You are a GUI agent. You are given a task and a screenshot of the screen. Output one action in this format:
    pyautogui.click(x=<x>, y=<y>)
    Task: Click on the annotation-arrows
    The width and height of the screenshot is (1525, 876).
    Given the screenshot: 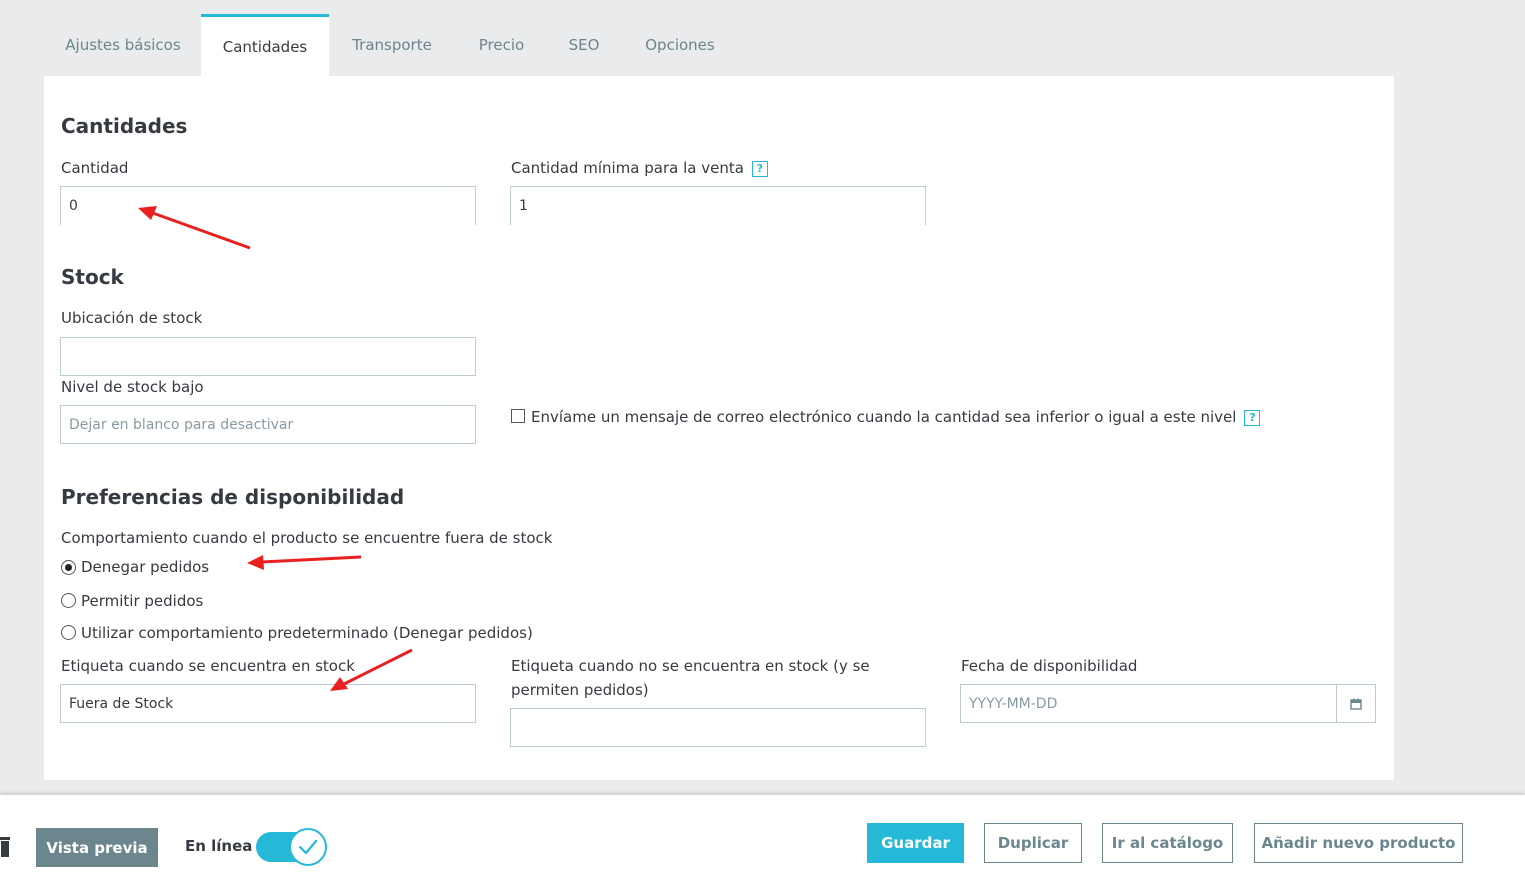 What is the action you would take?
    pyautogui.click(x=275, y=448)
    